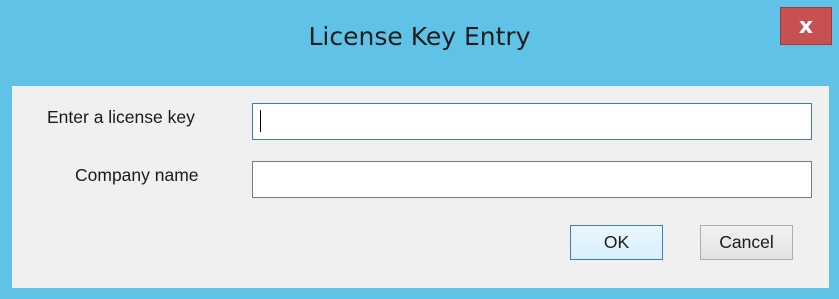 The height and width of the screenshot is (299, 839). What do you see at coordinates (532, 179) in the screenshot?
I see `company-name-input` at bounding box center [532, 179].